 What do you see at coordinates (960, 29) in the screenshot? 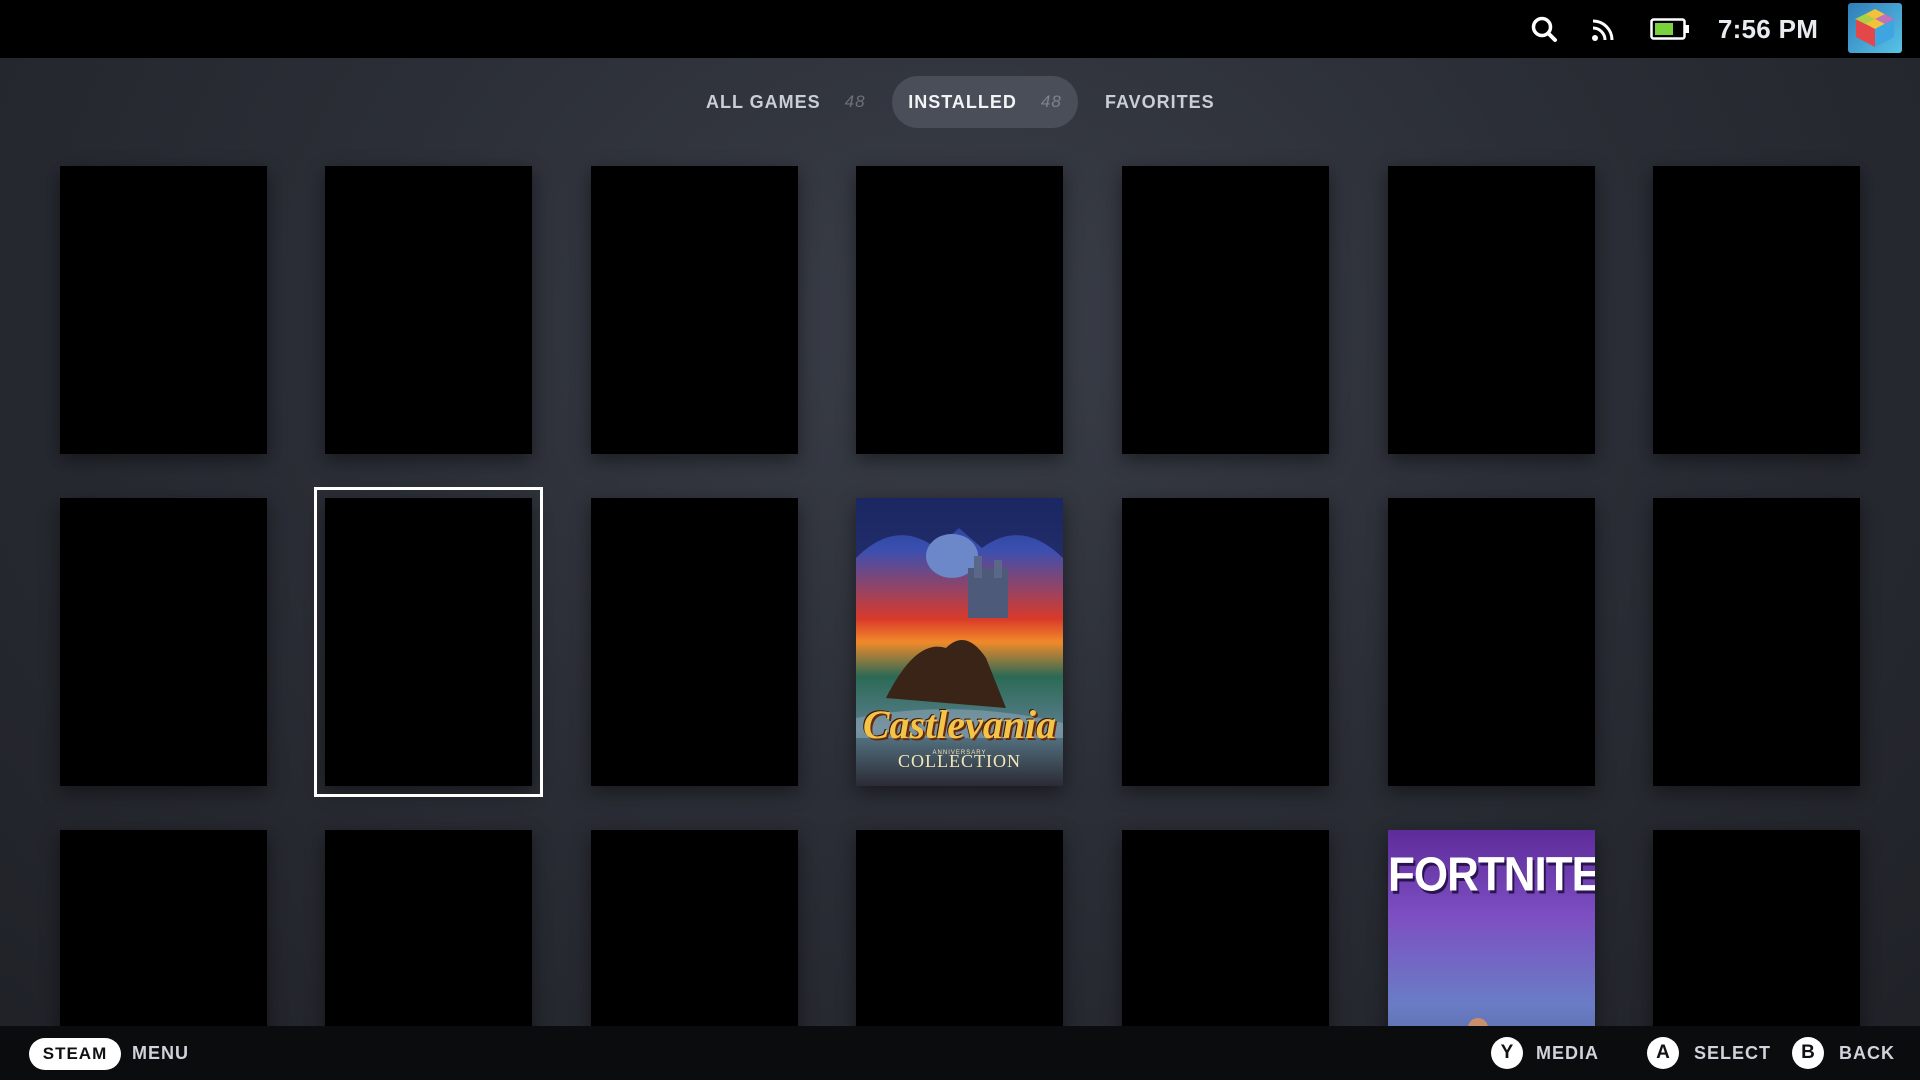
I see `top-status-bar: 7:56 PM` at bounding box center [960, 29].